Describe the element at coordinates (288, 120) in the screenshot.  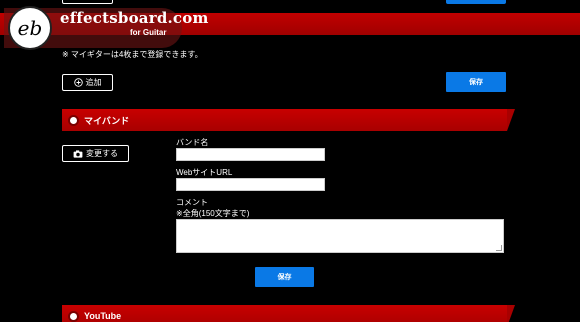
I see `band-section-header: マイバンド` at that location.